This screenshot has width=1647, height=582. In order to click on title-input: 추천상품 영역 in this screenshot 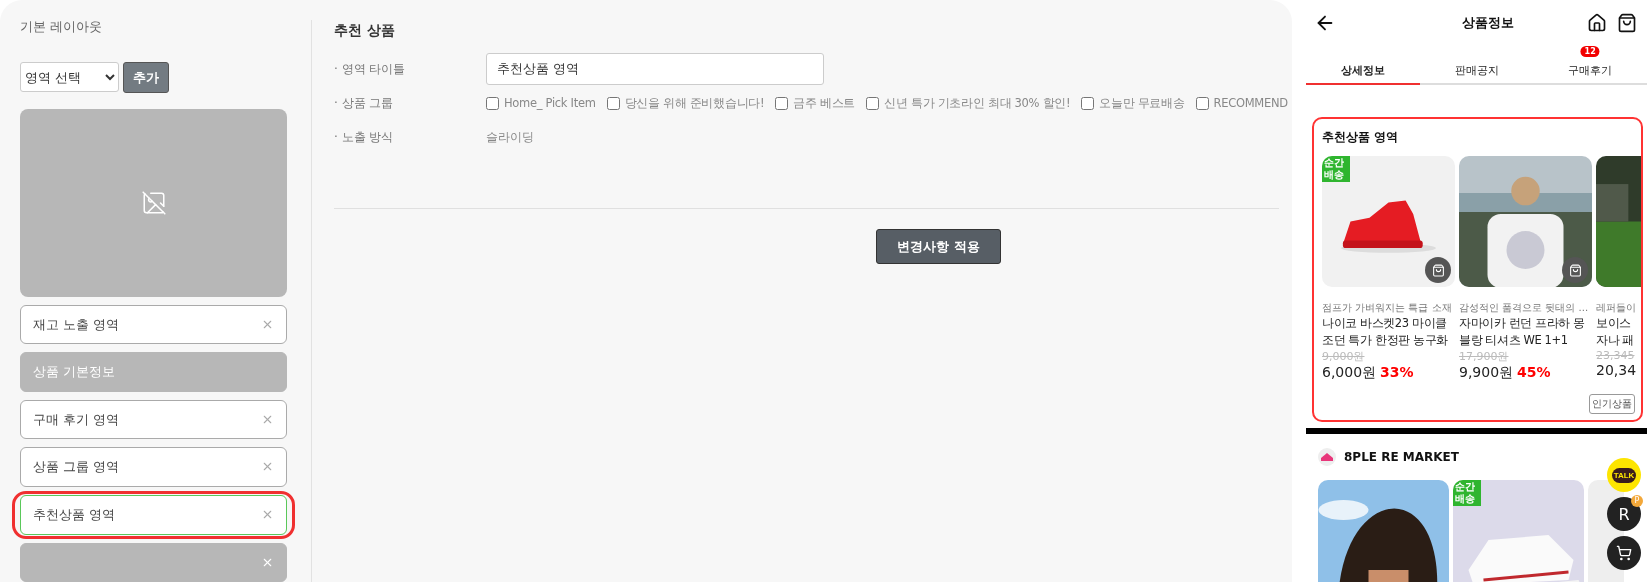, I will do `click(655, 69)`.